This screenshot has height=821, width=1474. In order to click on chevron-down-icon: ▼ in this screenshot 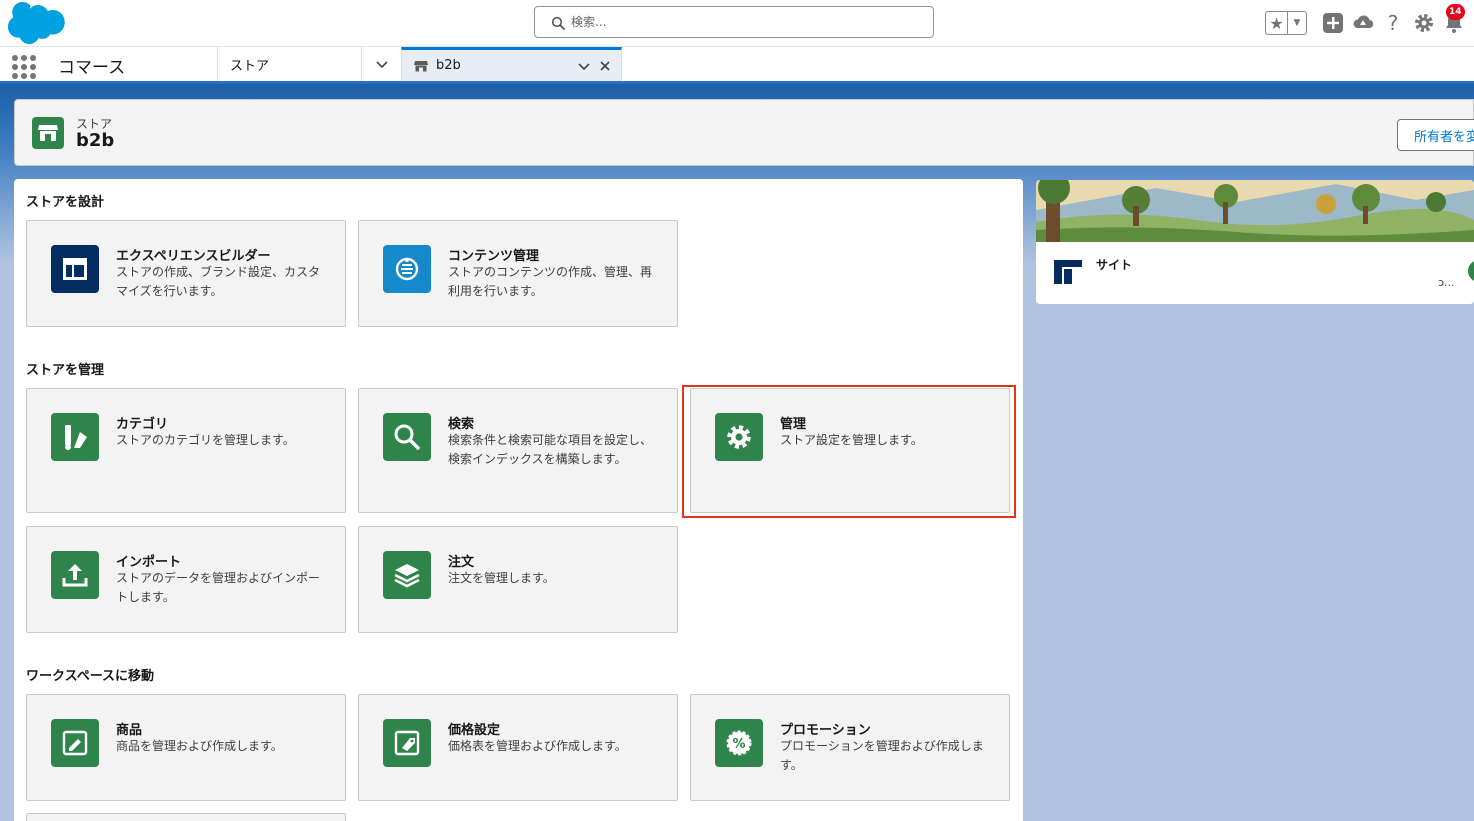, I will do `click(1297, 23)`.